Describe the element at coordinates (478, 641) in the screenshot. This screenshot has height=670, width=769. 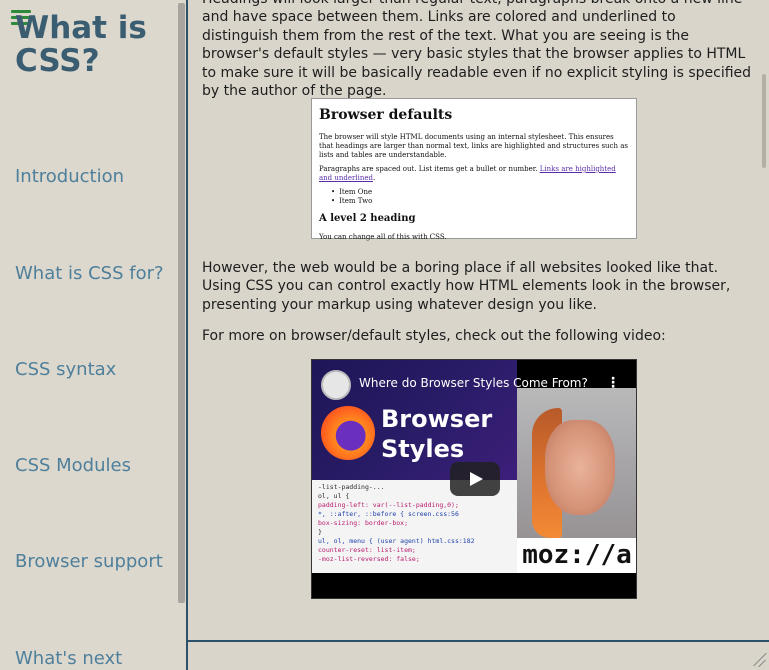
I see `horizontal-rule` at that location.